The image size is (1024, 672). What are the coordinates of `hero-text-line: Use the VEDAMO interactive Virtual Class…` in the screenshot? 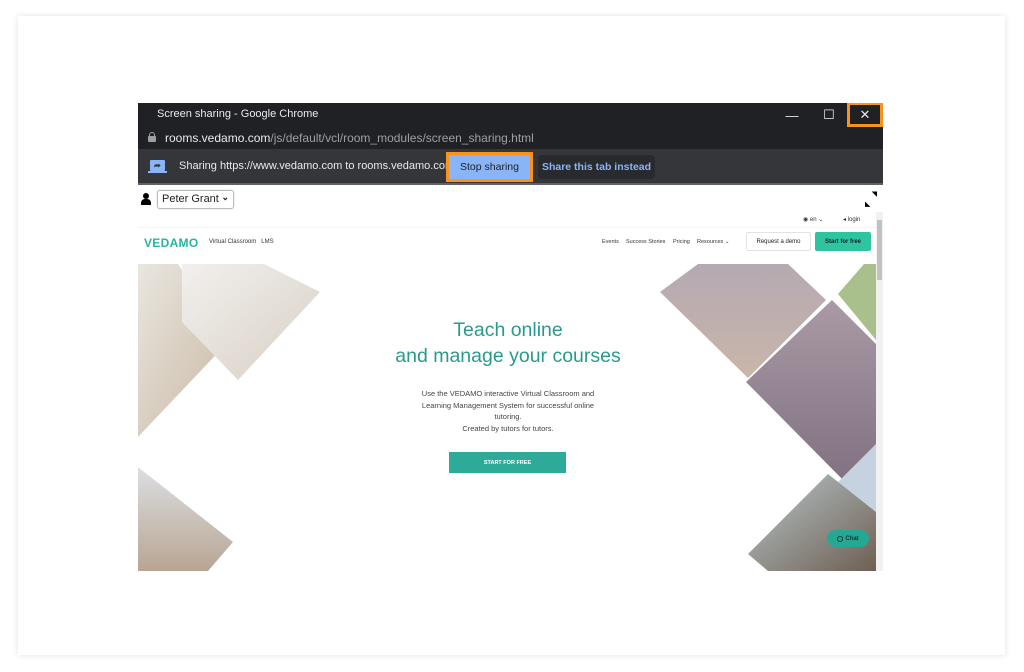 It's located at (508, 393).